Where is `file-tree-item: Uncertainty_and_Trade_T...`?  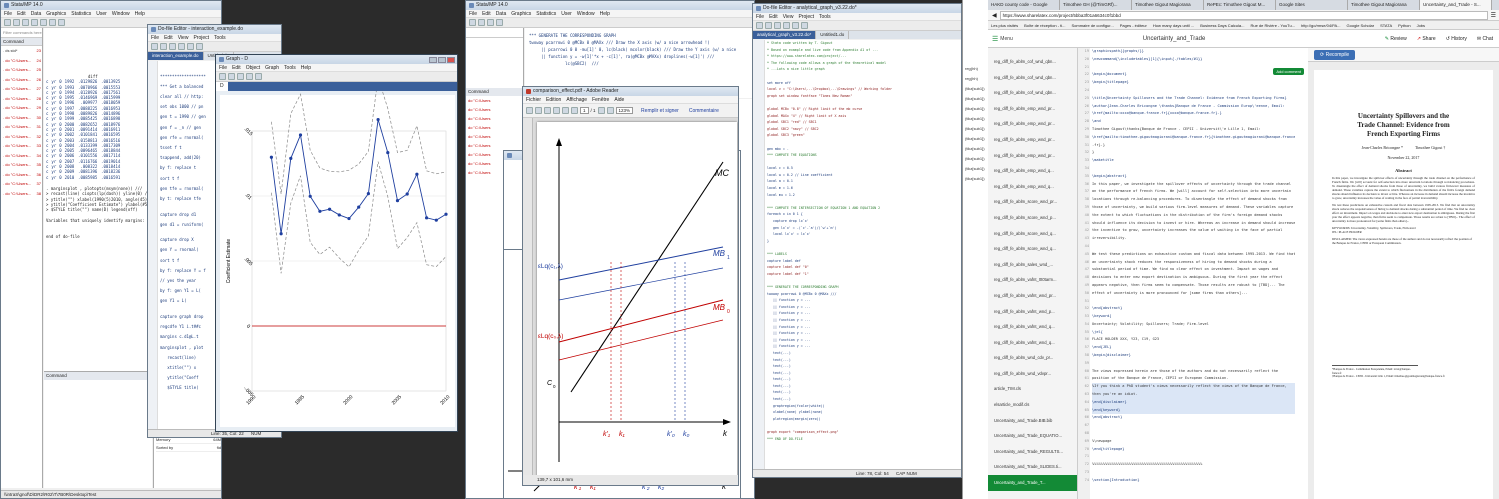
file-tree-item: Uncertainty_and_Trade_T... is located at coordinates (1032, 483).